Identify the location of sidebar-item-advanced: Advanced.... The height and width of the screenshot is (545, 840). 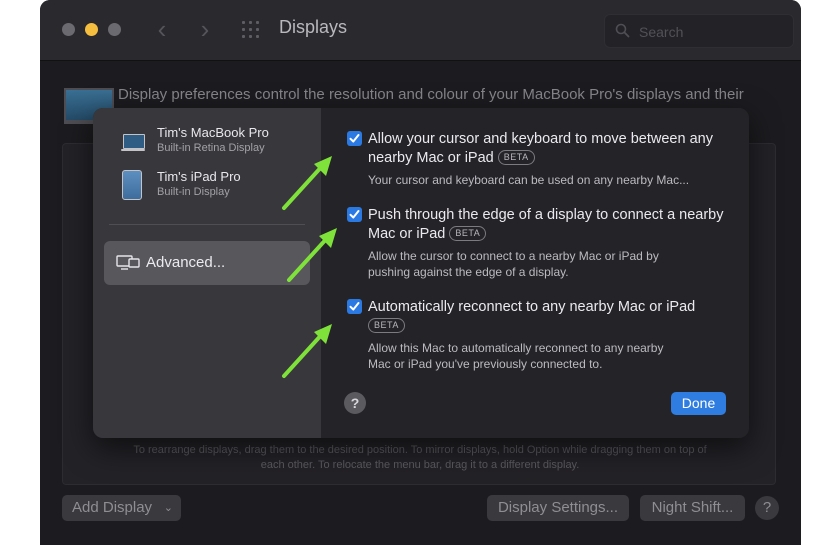
(207, 263).